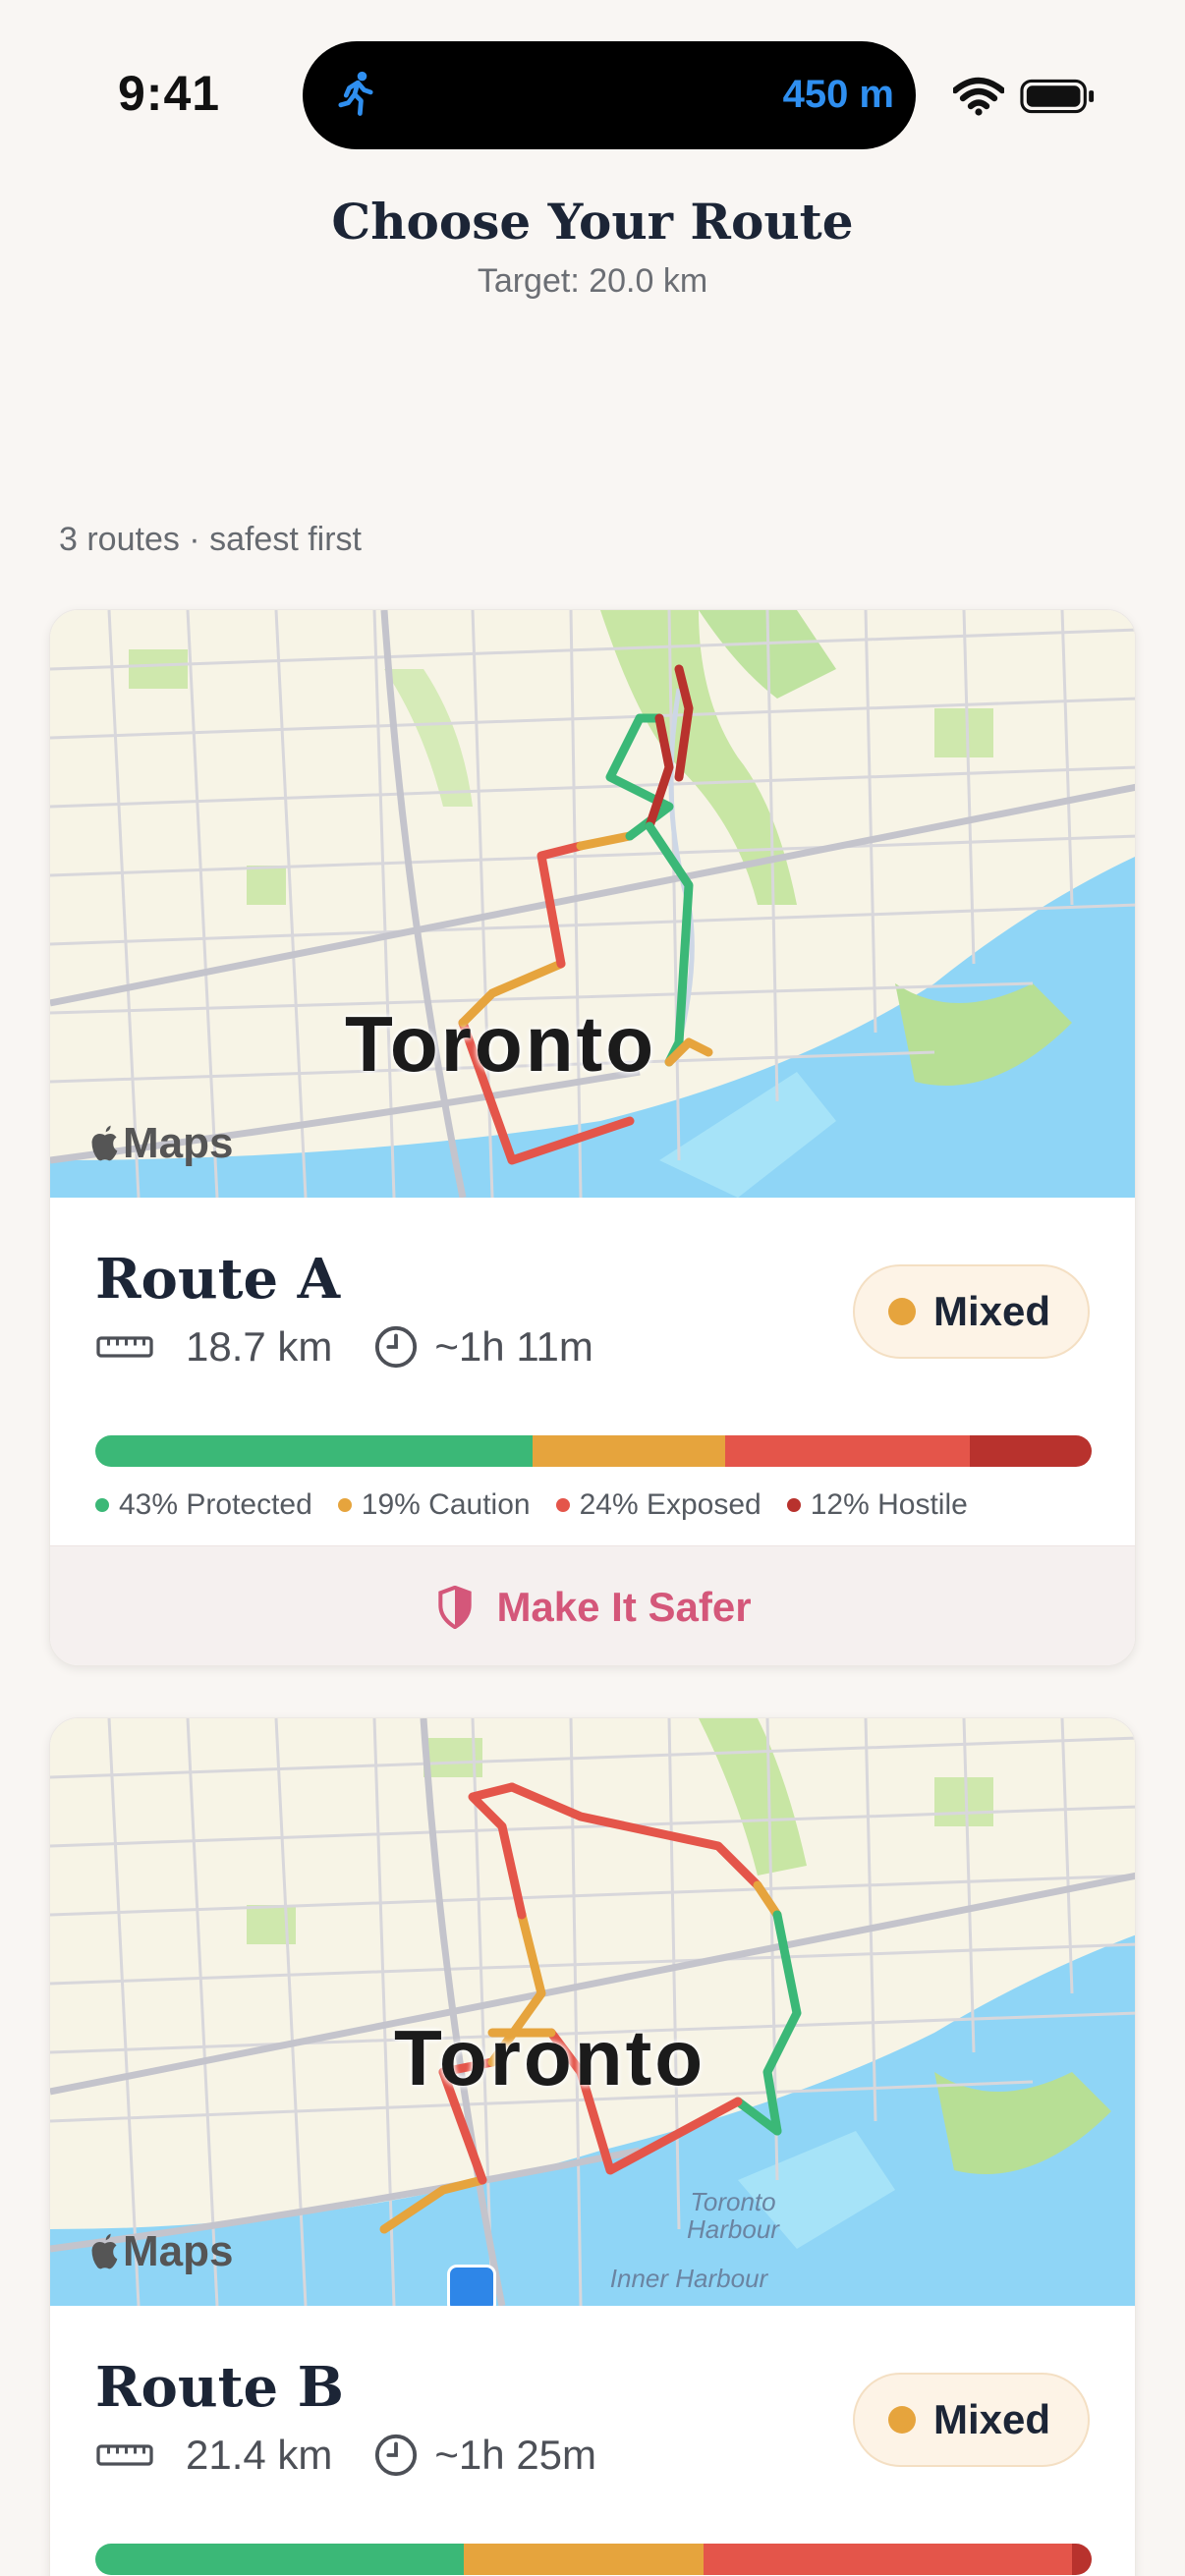 This screenshot has height=2576, width=1185. I want to click on wifi-icon, so click(979, 96).